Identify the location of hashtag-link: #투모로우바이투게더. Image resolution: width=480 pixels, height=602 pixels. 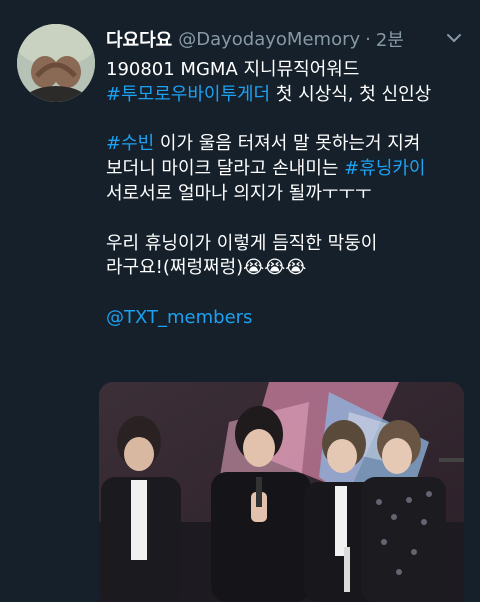
(188, 94).